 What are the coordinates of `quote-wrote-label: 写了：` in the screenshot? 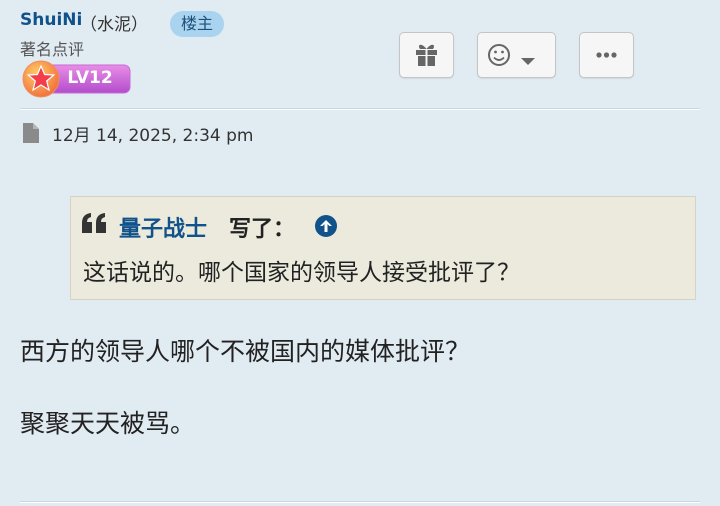 It's located at (262, 229).